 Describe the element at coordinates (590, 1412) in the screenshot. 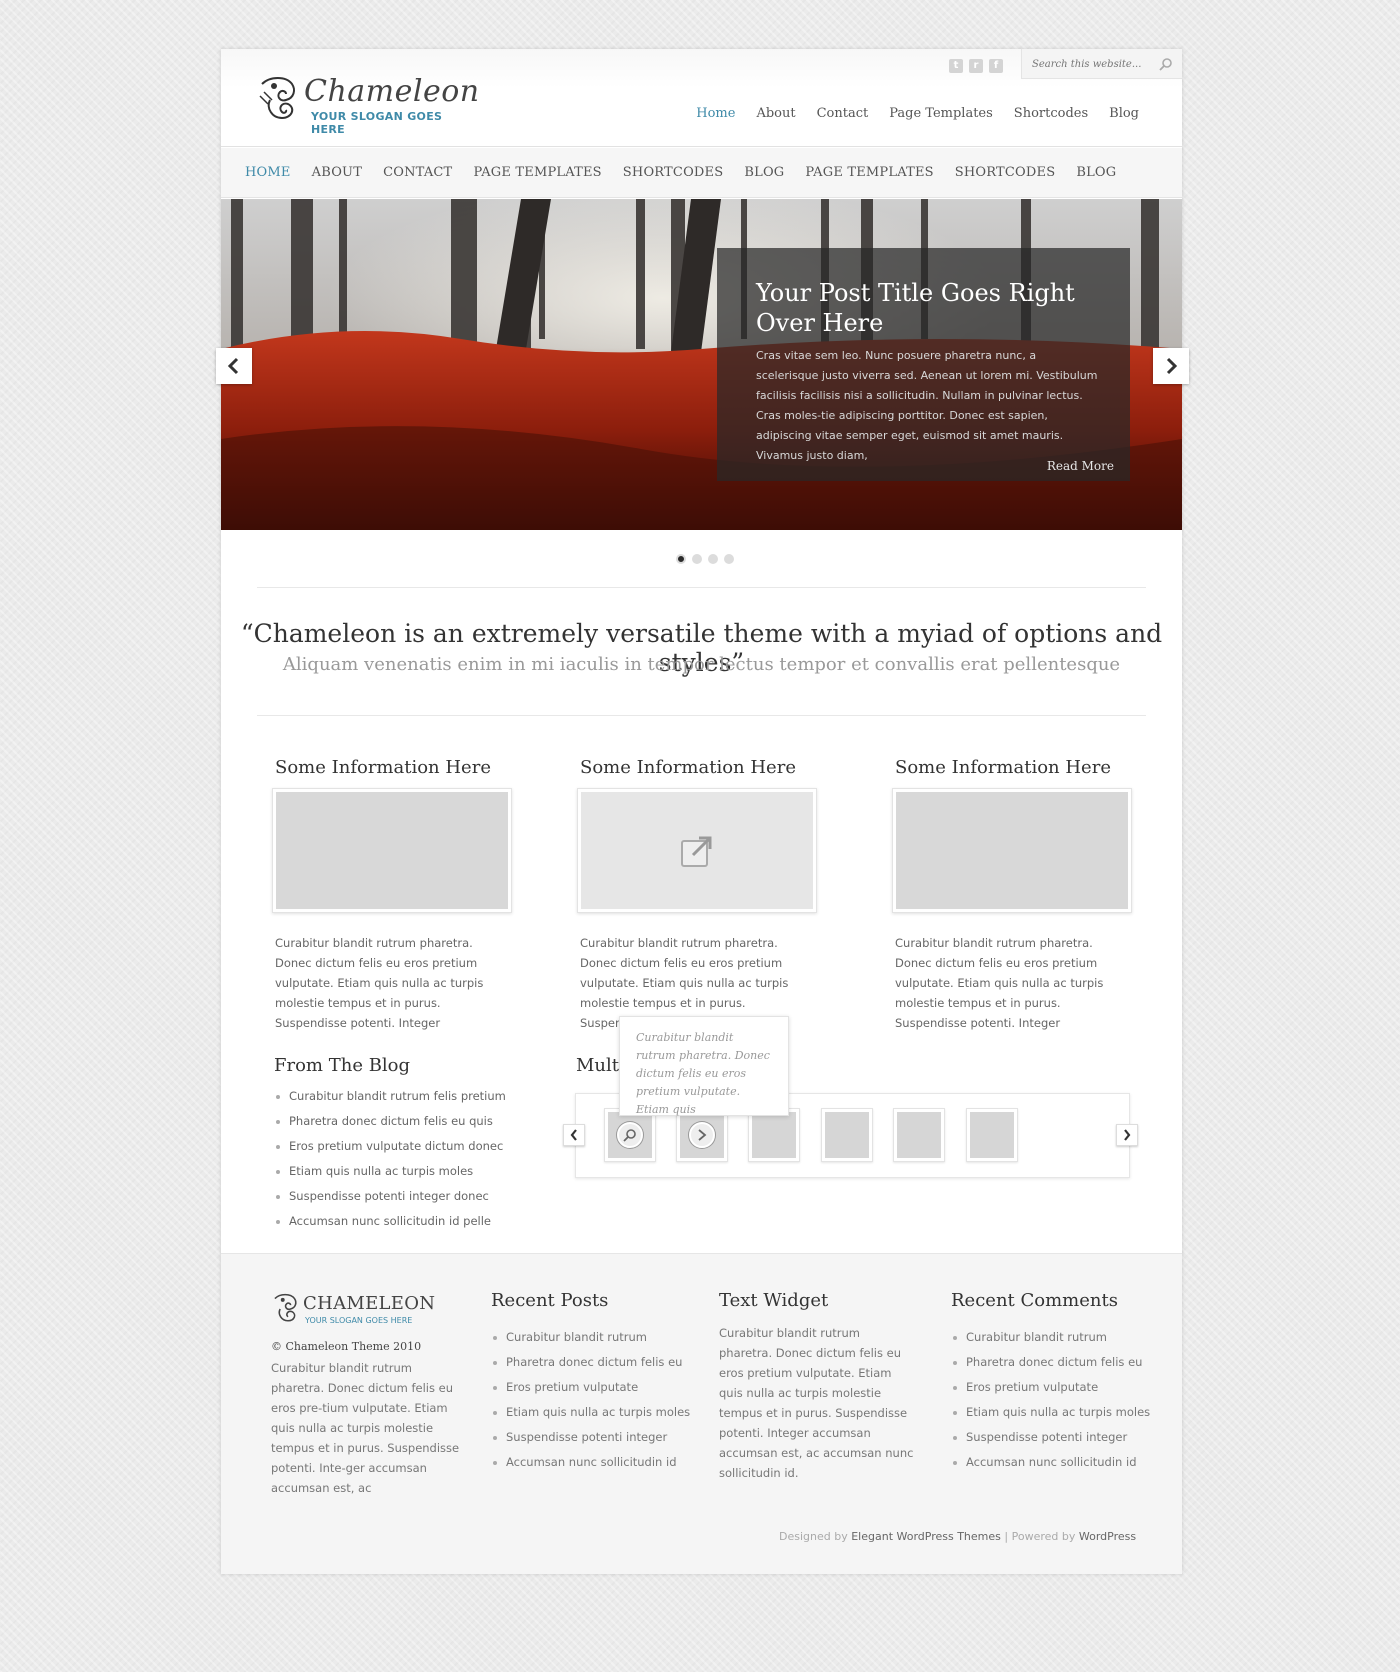

I see `recent-post-item: Etiam quis nulla ac turpis moles` at that location.